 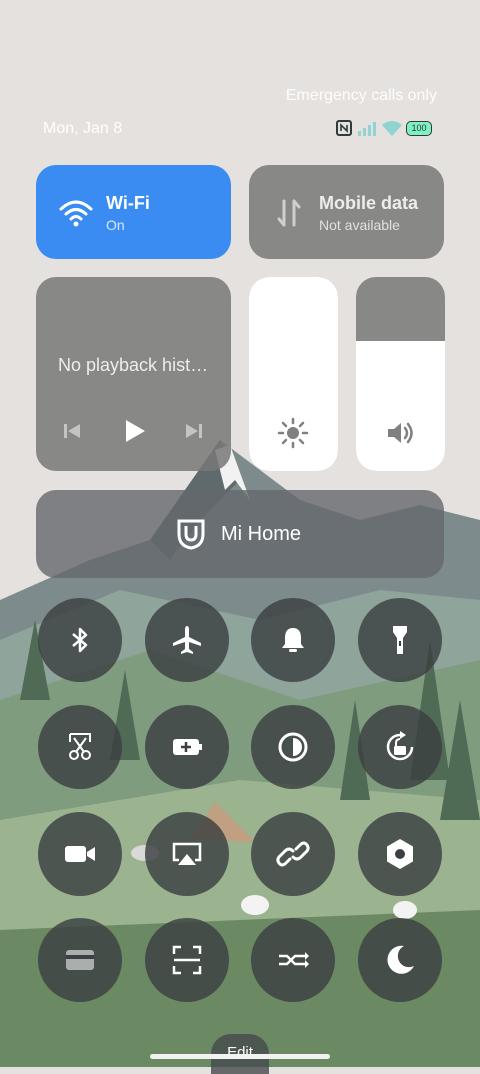 I want to click on next-icon, so click(x=194, y=431).